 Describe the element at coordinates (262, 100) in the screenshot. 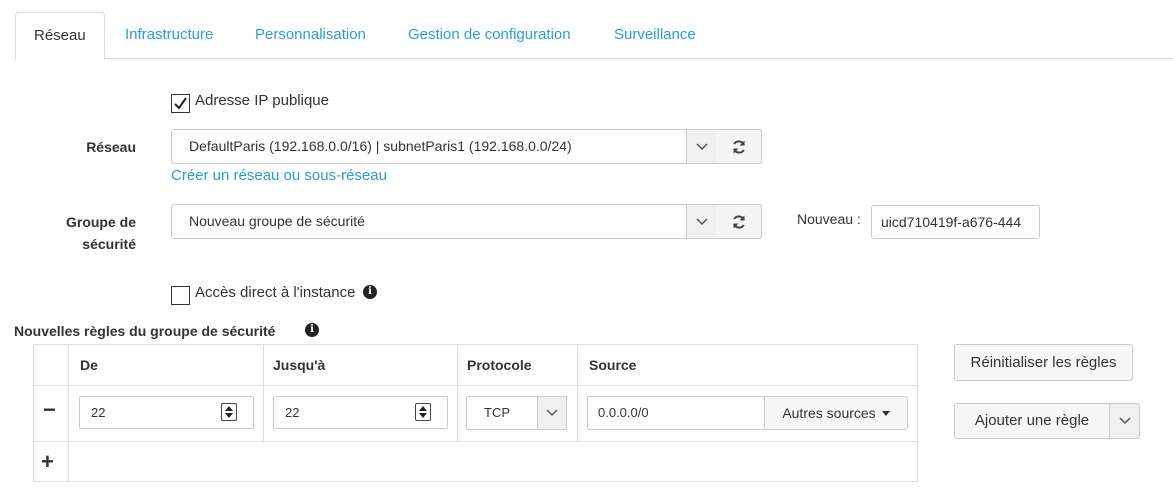

I see `public-ip-label: Adresse IP publique` at that location.